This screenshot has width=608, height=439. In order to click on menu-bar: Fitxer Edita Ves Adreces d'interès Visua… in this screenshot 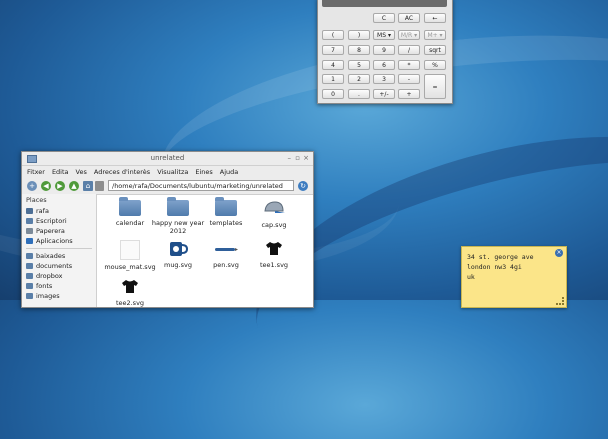, I will do `click(167, 172)`.